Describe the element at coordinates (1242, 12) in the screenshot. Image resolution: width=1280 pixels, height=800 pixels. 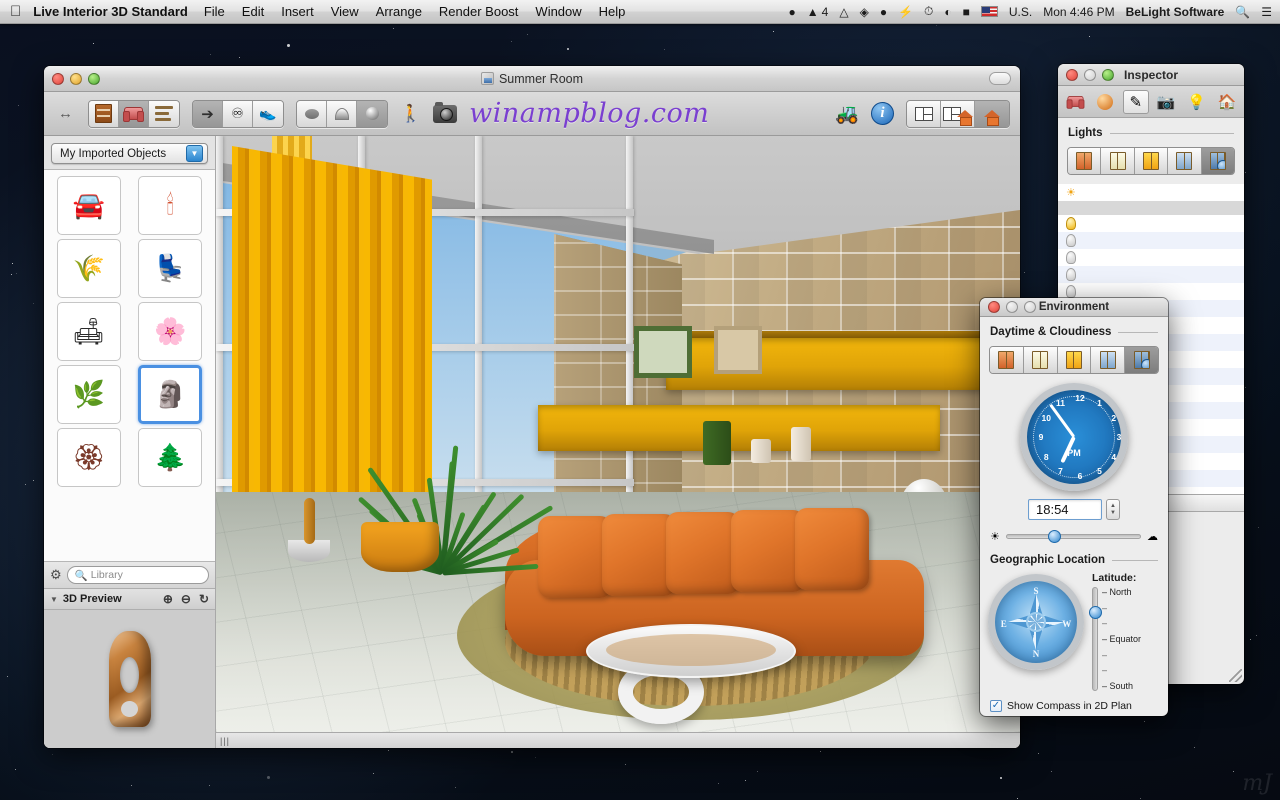
I see `search-icon: 🔍` at that location.